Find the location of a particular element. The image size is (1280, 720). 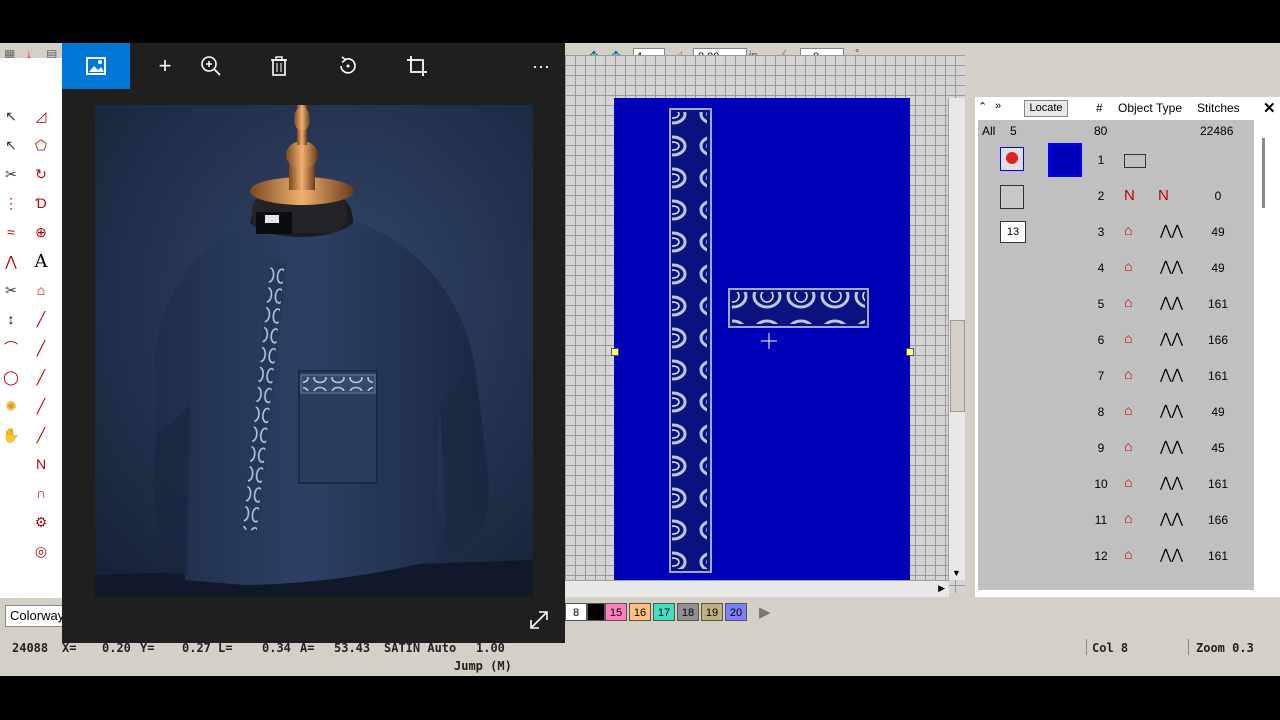

thread-swatch: 18 is located at coordinates (688, 612).